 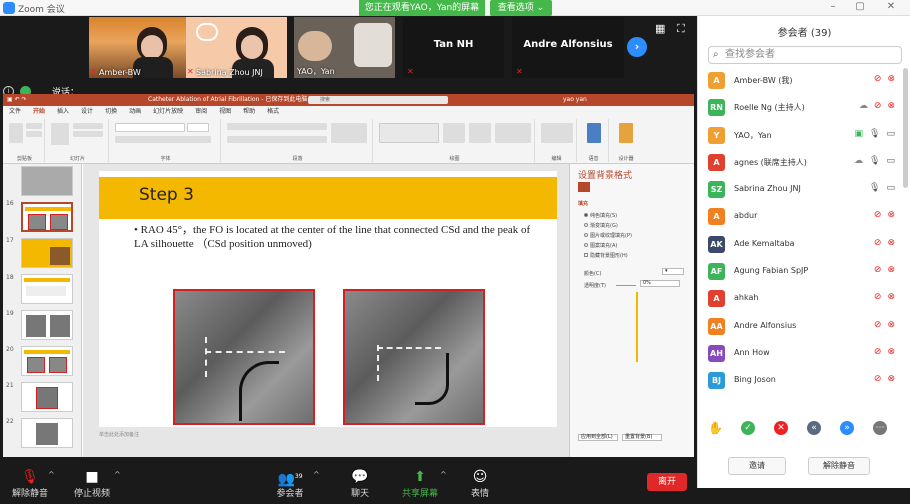 I want to click on participant-search-input: ⌕ 查找参会者, so click(x=805, y=55).